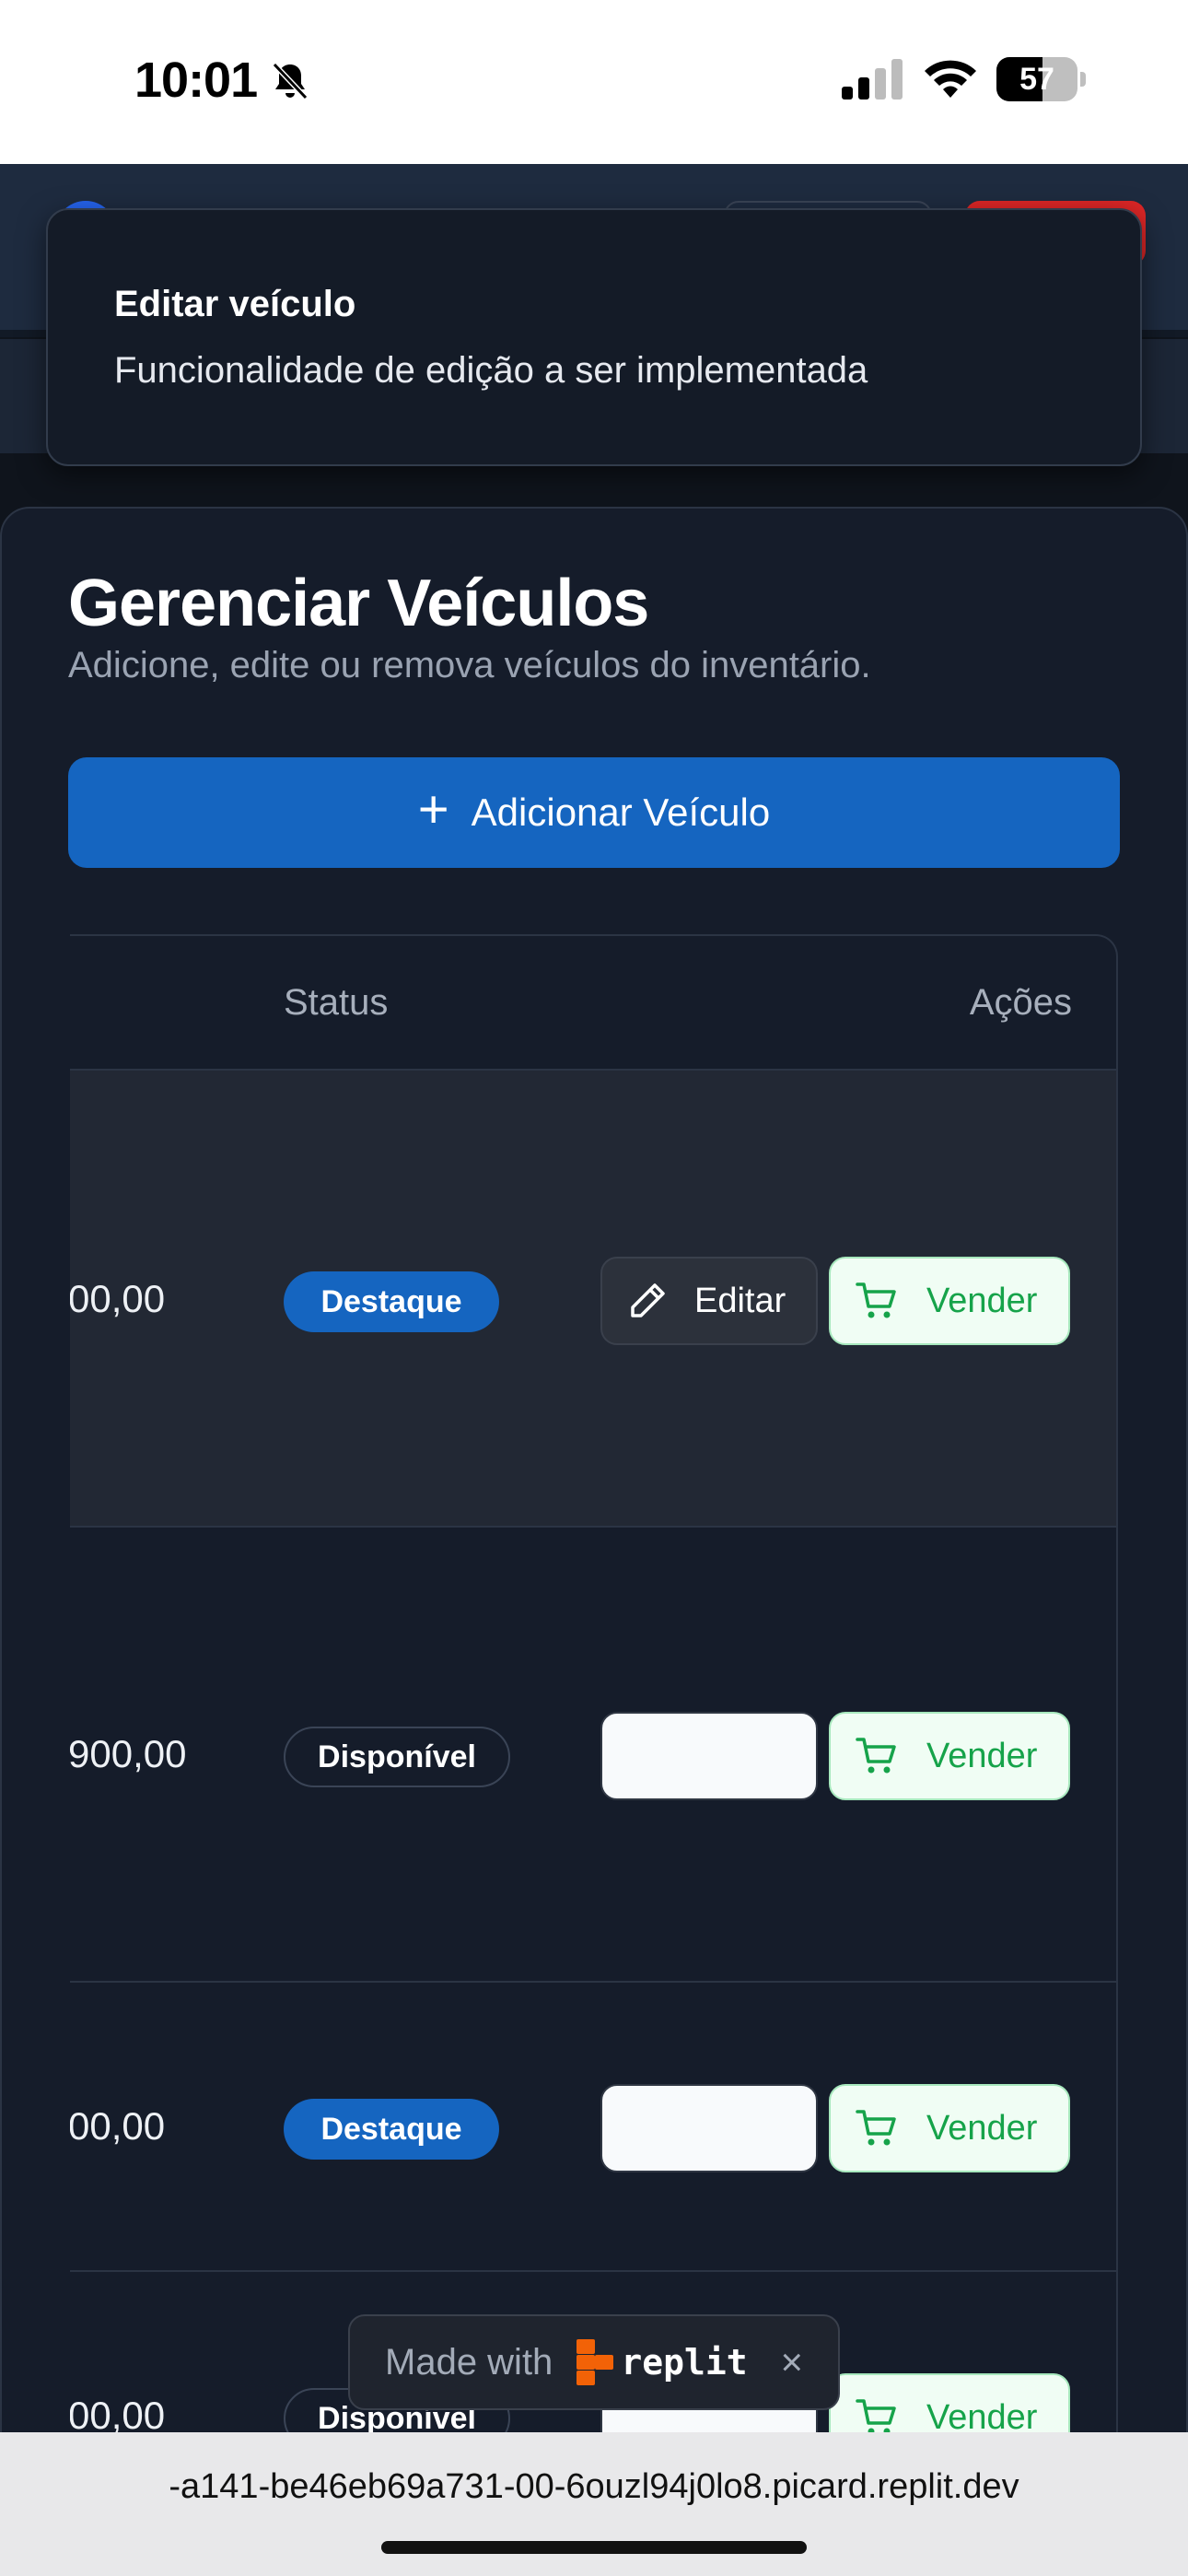 The width and height of the screenshot is (1188, 2576). Describe the element at coordinates (593, 2127) in the screenshot. I see `table-row: 00,00 Destaque Vender` at that location.